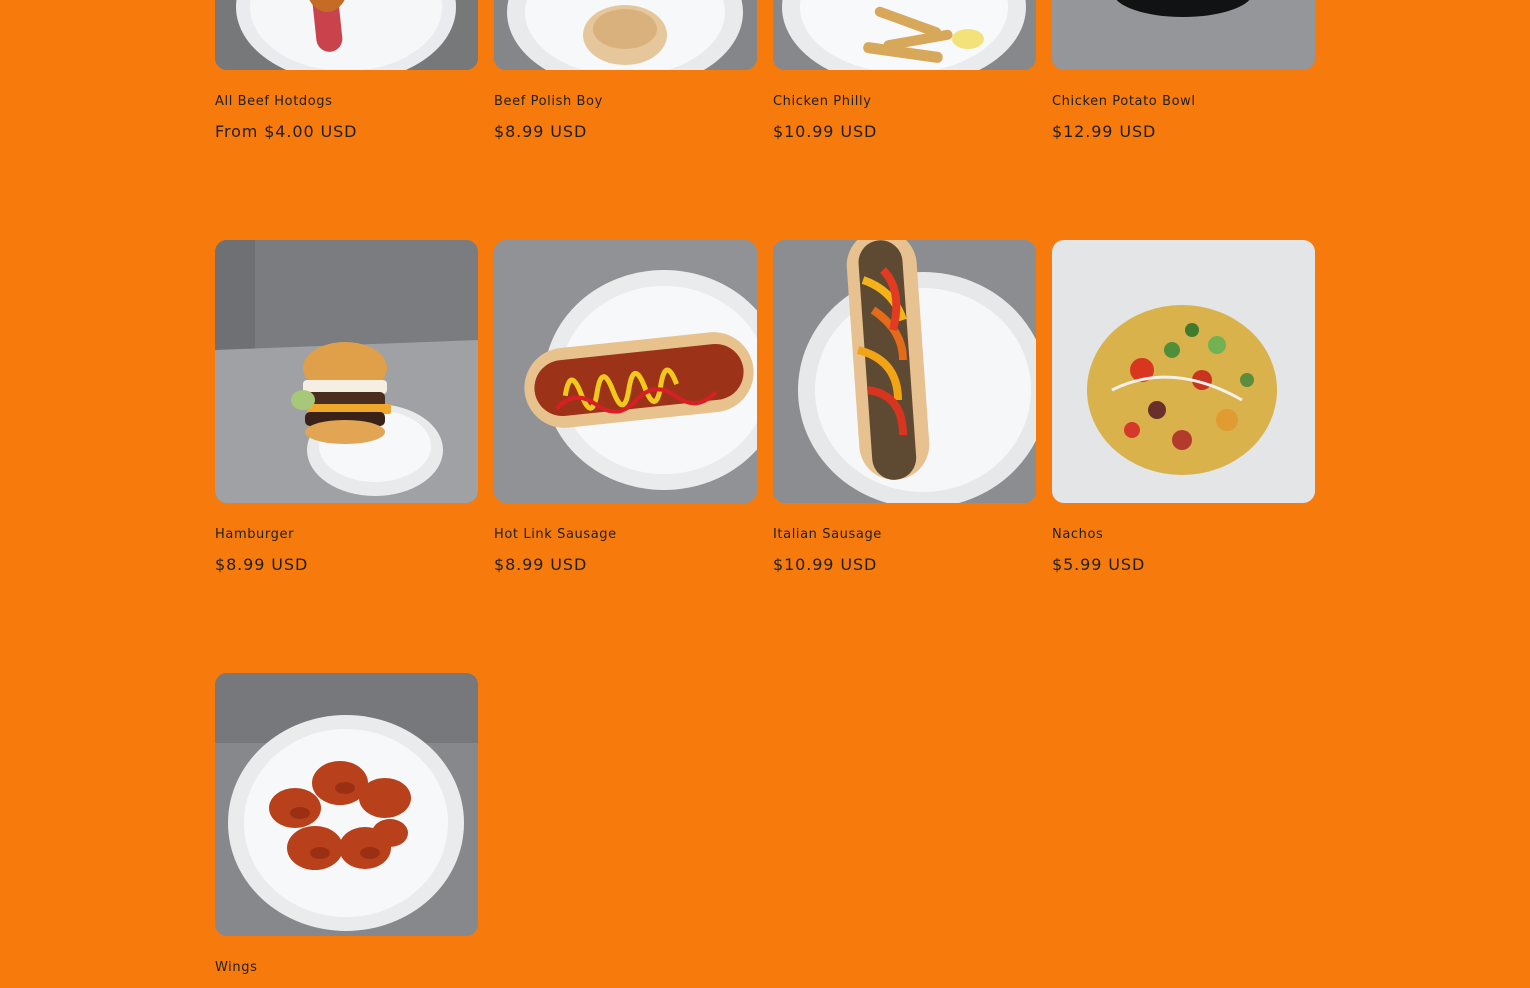 The image size is (1530, 988). I want to click on italian-sausage-image, so click(904, 371).